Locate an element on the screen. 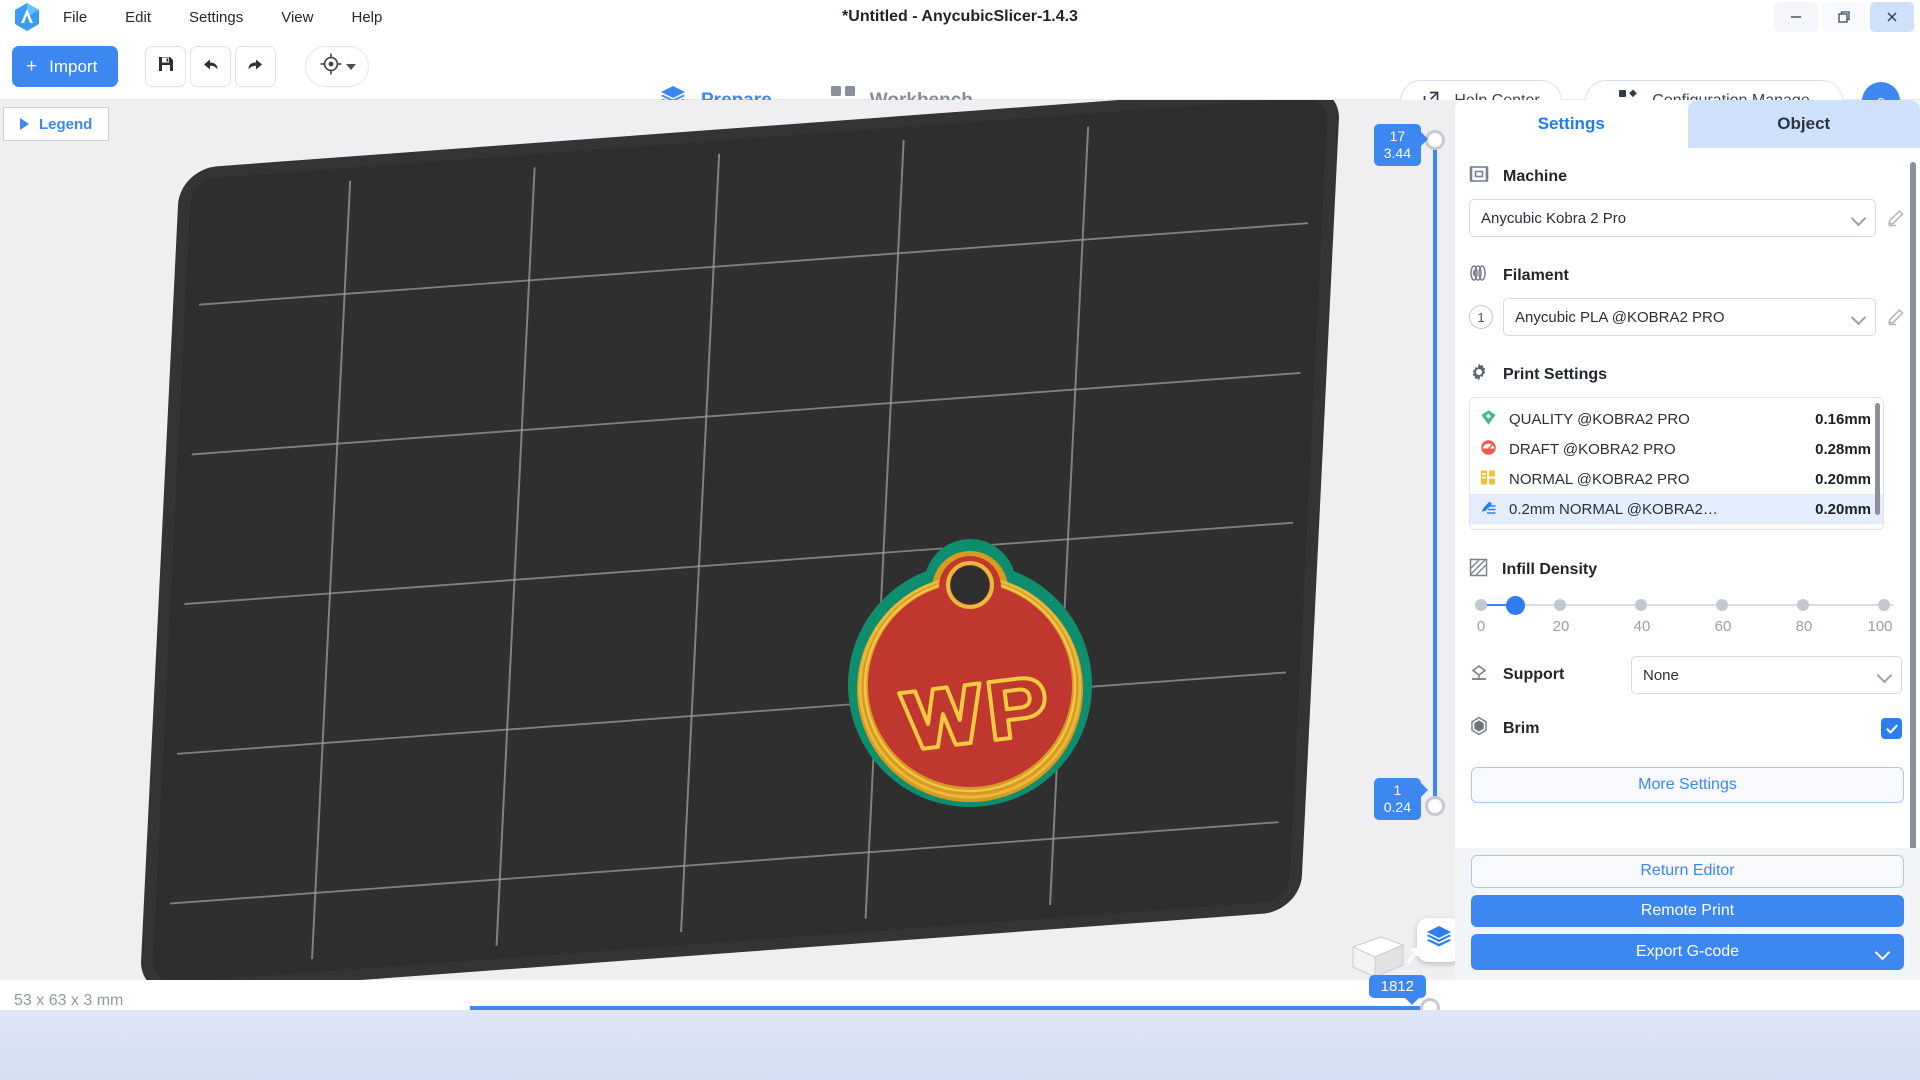 The image size is (1920, 1080). import-button: + Import is located at coordinates (65, 66).